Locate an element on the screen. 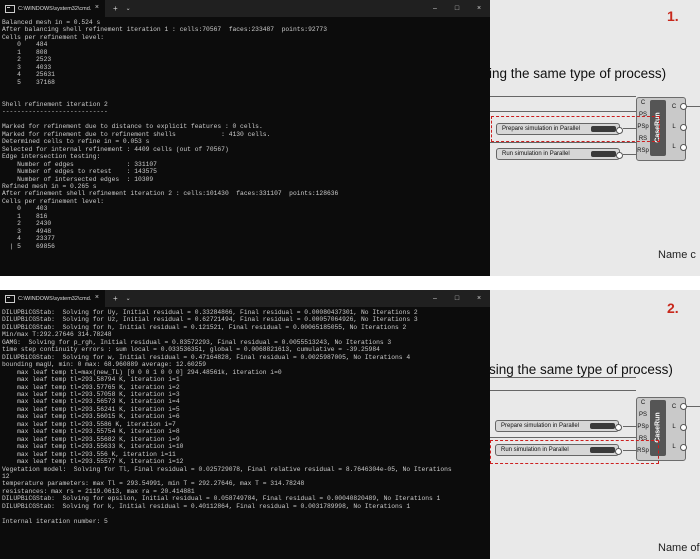  prepare-simulation-button: Prepare simulation in Parallel is located at coordinates (558, 426).